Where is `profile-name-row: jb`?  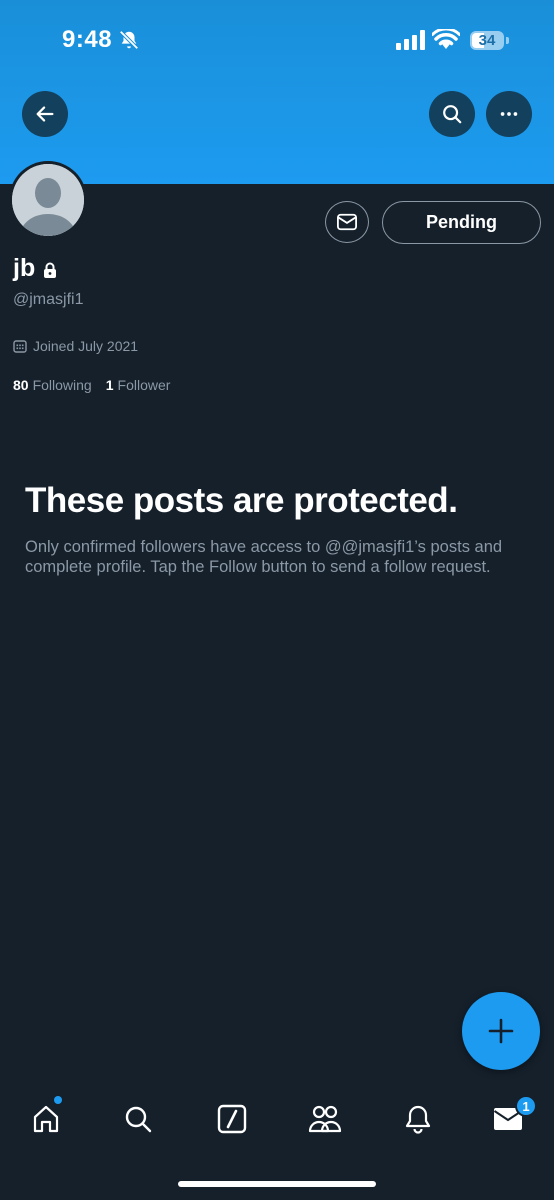 profile-name-row: jb is located at coordinates (35, 268).